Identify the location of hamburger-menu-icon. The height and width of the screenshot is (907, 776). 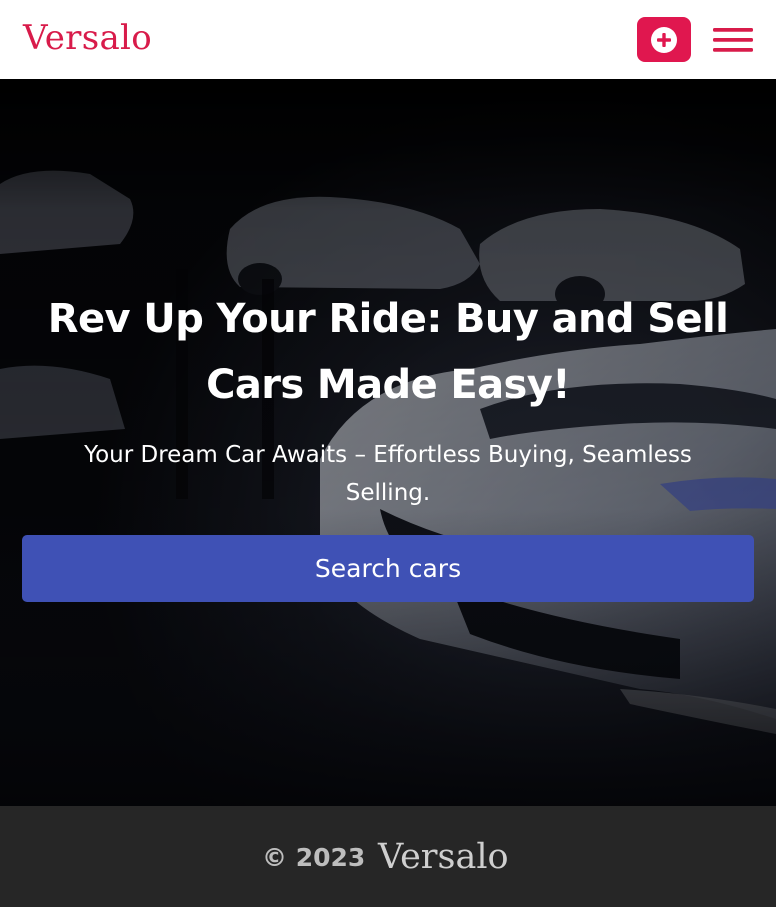
(733, 40).